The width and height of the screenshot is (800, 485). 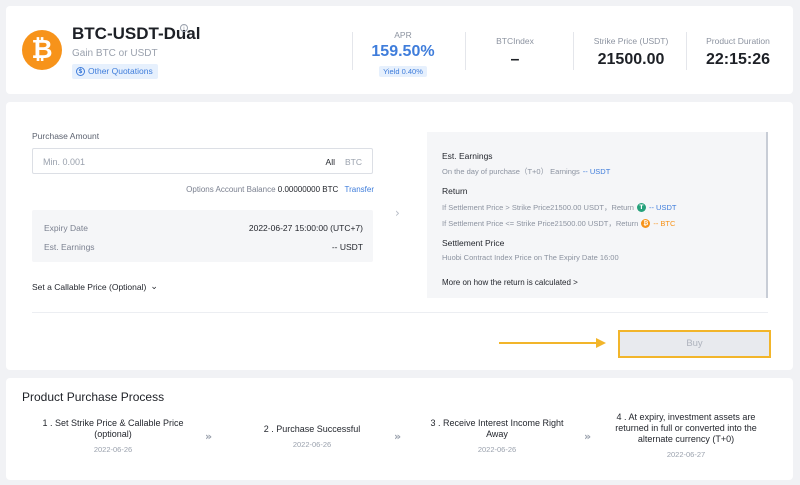 I want to click on pointer-arrow-line, so click(x=548, y=343).